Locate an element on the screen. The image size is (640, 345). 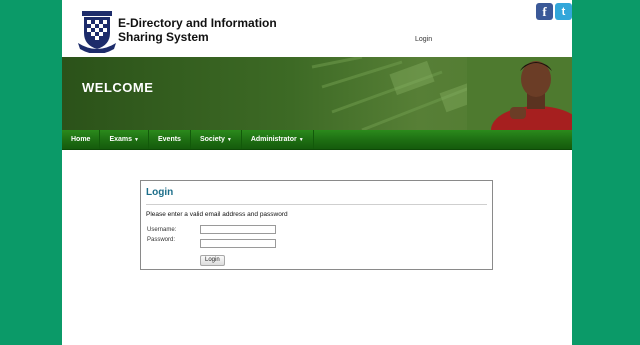
username-input is located at coordinates (238, 229).